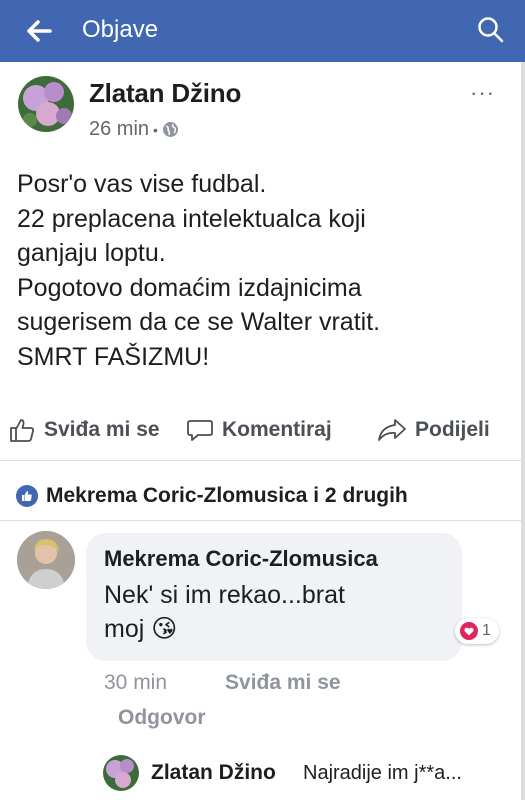 The width and height of the screenshot is (525, 800). Describe the element at coordinates (119, 129) in the screenshot. I see `post-time: 26 min` at that location.